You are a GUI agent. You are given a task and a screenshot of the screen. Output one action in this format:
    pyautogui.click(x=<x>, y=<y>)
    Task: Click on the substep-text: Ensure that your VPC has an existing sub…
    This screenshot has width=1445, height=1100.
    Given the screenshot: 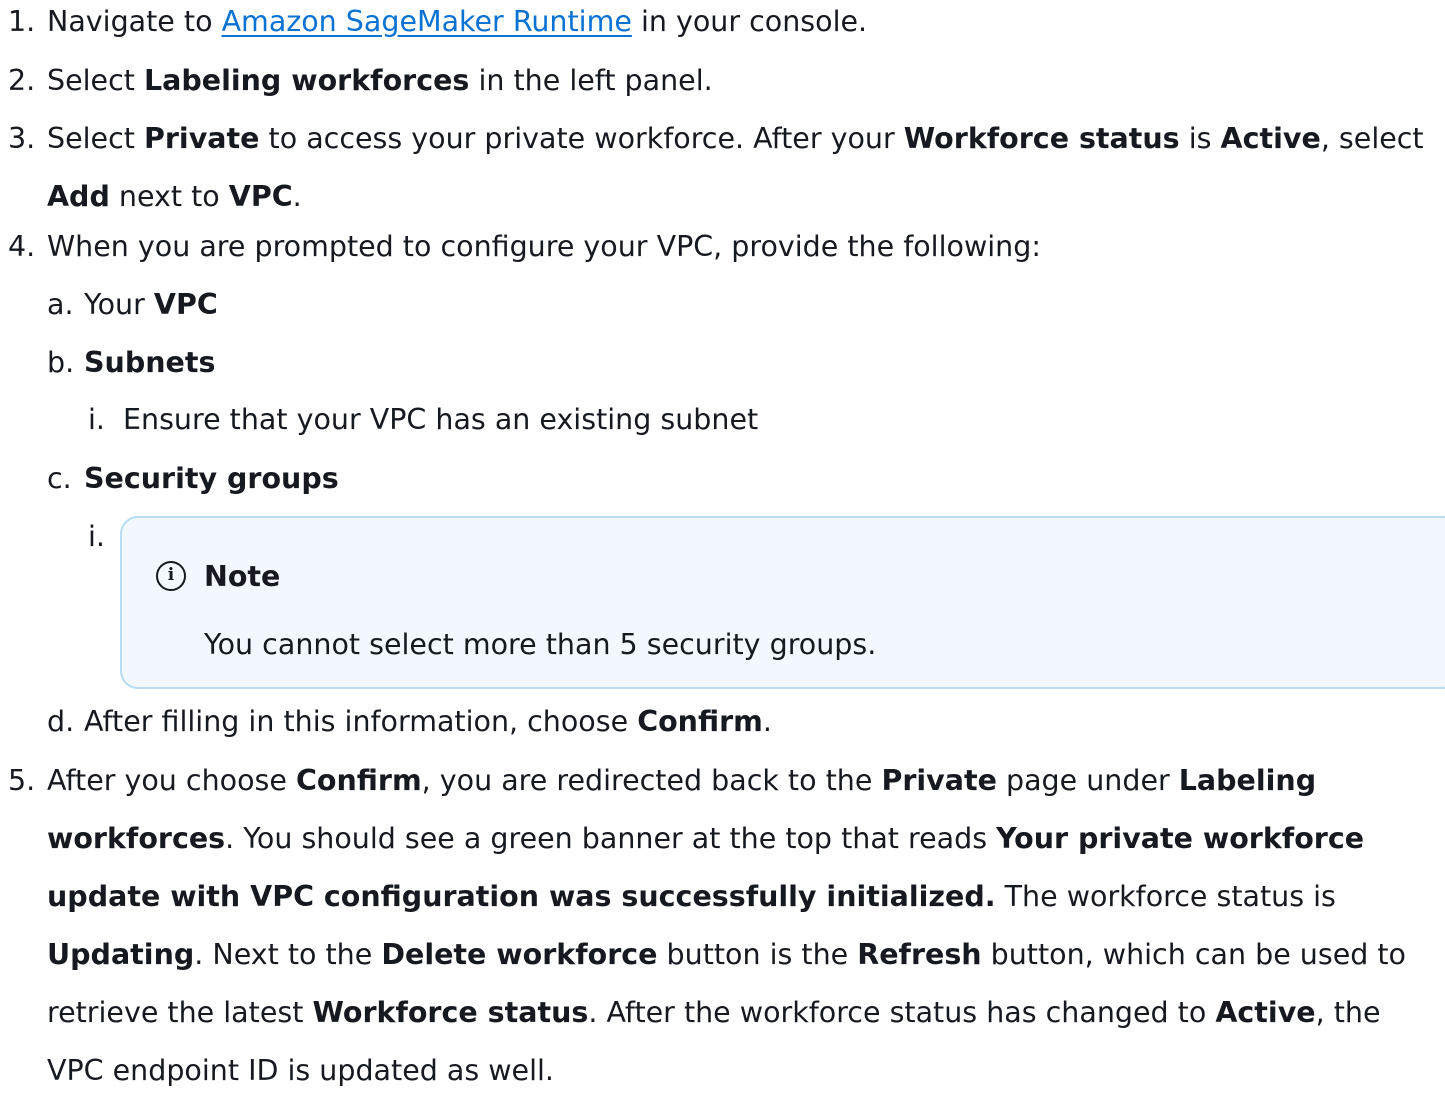 What is the action you would take?
    pyautogui.click(x=441, y=419)
    